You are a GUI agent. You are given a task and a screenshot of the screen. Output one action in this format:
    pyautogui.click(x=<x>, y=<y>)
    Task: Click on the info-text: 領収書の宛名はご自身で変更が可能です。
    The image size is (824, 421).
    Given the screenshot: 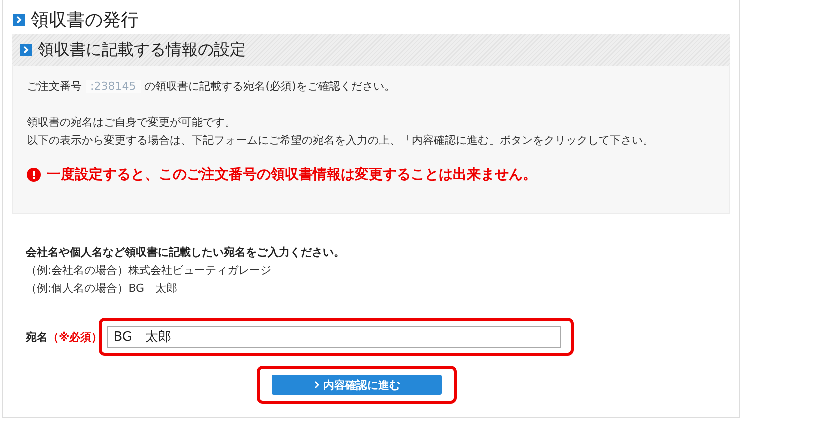 What is the action you would take?
    pyautogui.click(x=132, y=123)
    